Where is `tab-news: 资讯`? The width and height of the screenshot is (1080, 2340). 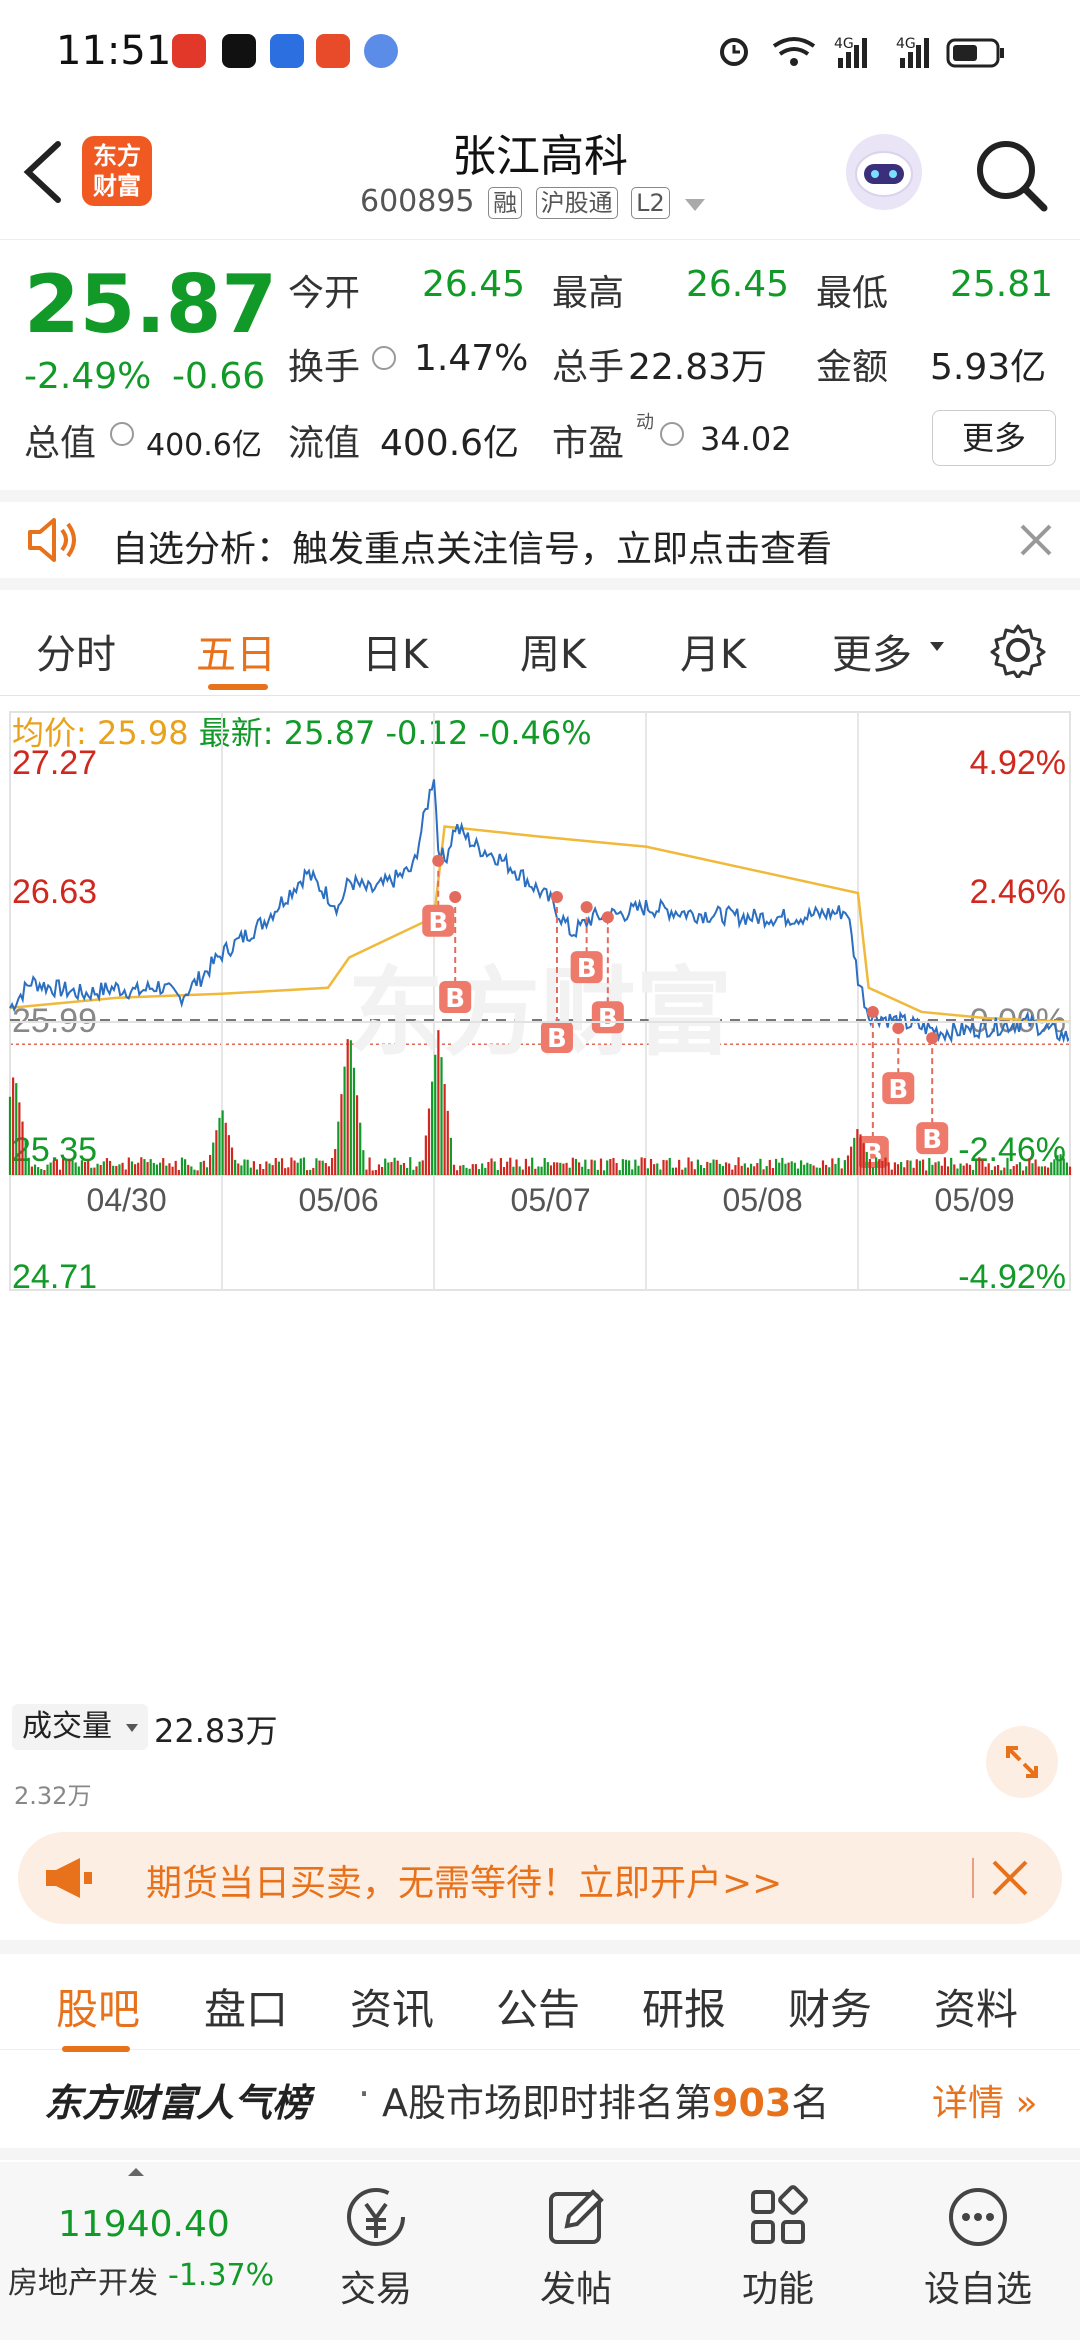
tab-news: 资讯 is located at coordinates (392, 2006).